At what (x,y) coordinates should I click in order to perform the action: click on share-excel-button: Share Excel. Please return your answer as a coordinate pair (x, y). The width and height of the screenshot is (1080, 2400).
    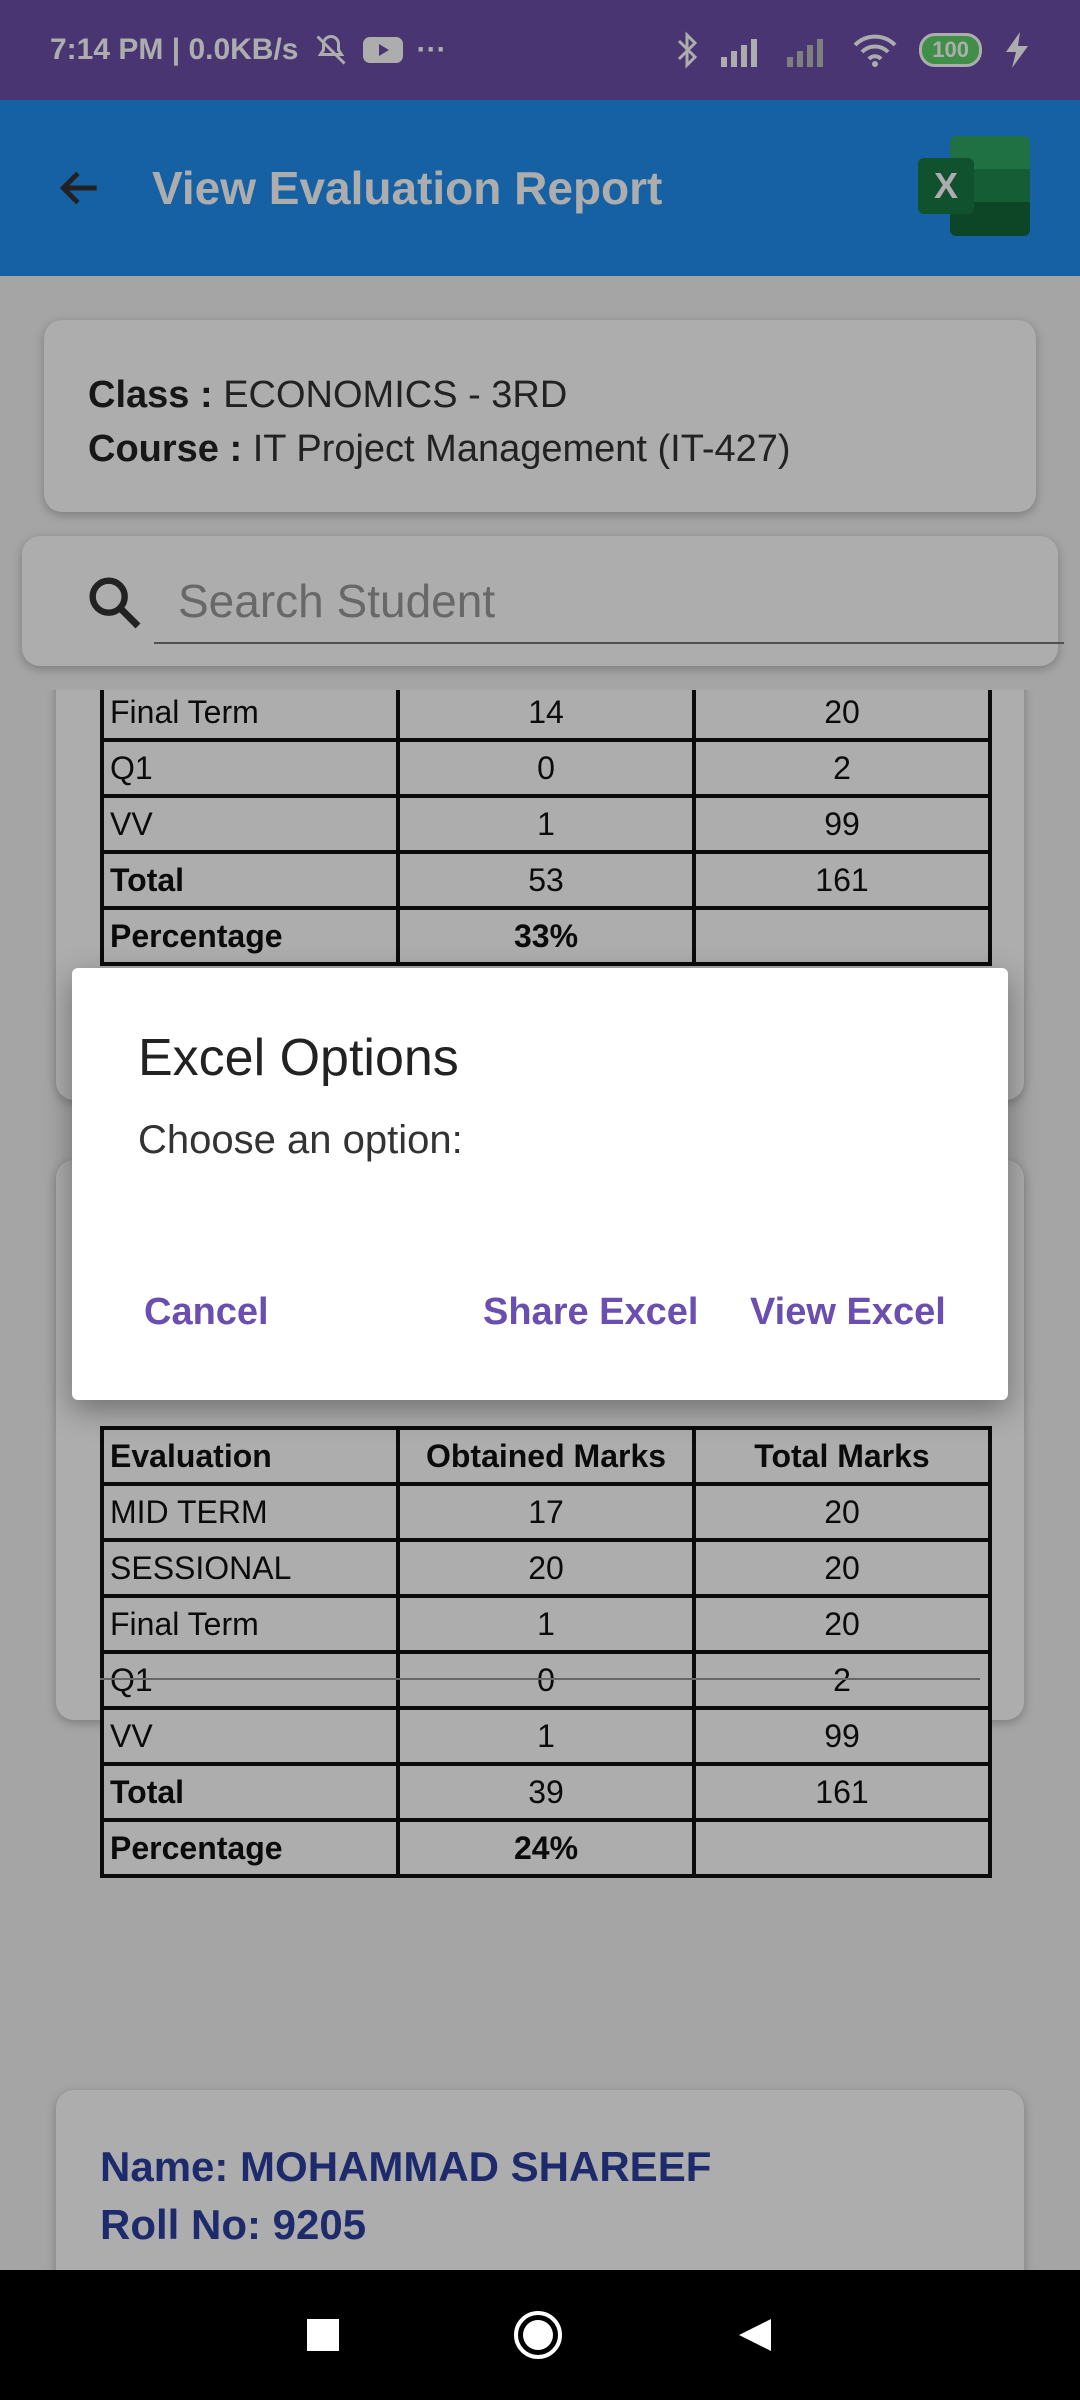
    Looking at the image, I should click on (590, 1312).